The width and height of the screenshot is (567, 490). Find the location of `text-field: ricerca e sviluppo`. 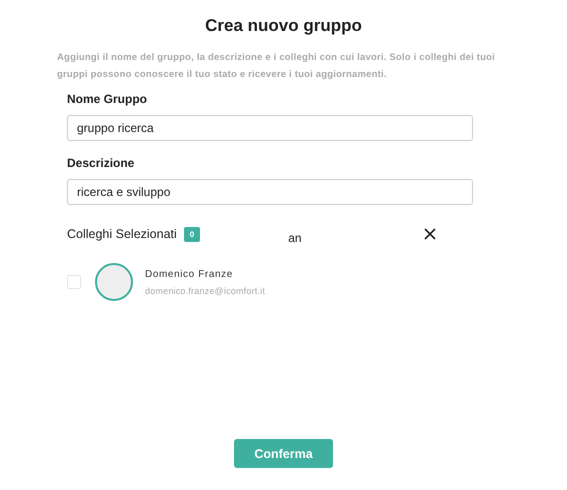

text-field: ricerca e sviluppo is located at coordinates (270, 192).